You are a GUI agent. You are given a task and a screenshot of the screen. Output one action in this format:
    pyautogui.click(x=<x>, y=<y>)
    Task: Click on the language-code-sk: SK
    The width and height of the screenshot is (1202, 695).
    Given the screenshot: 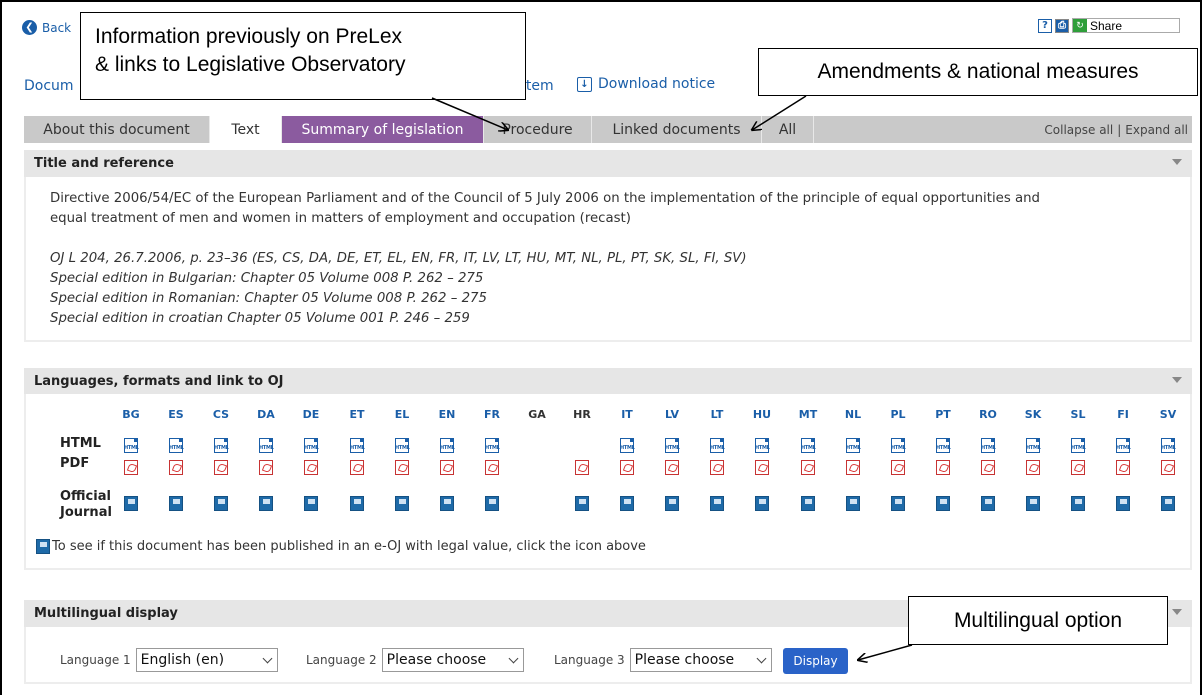 What is the action you would take?
    pyautogui.click(x=1033, y=414)
    